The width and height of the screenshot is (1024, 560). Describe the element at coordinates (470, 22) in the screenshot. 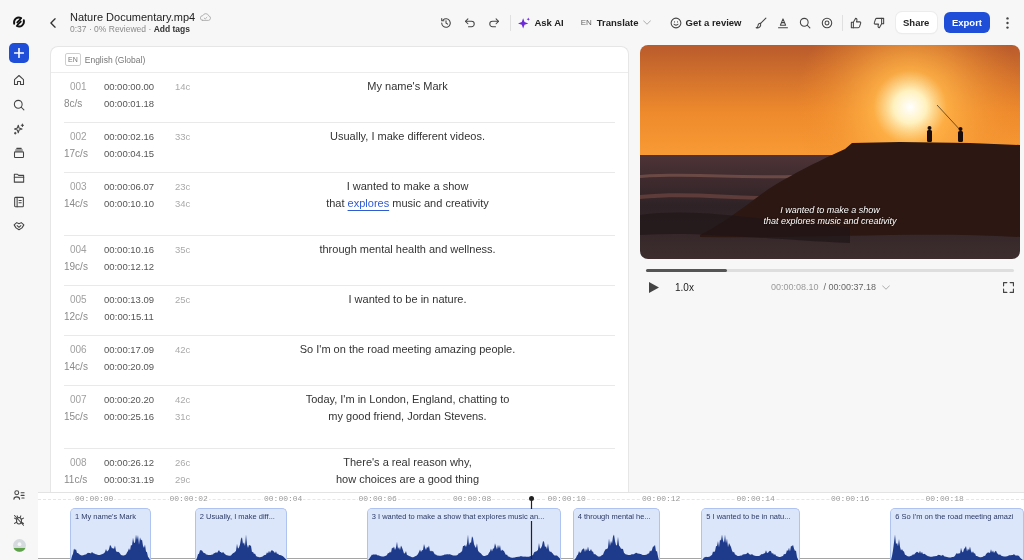

I see `undo-icon` at that location.